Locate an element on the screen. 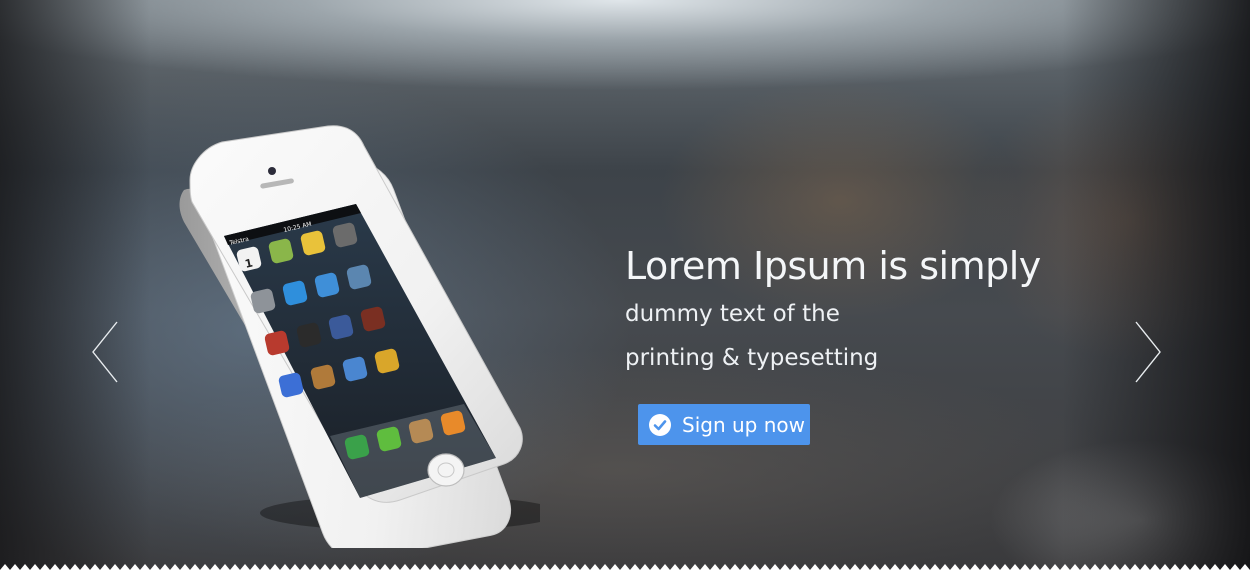 The height and width of the screenshot is (570, 1250). check-circle-icon is located at coordinates (660, 424).